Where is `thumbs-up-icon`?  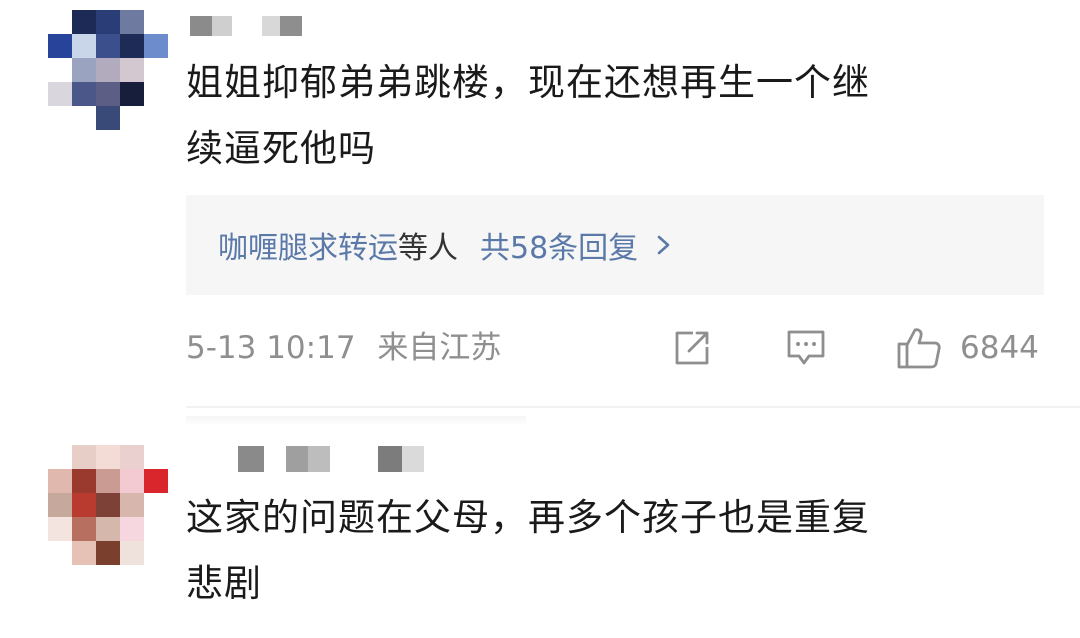
thumbs-up-icon is located at coordinates (919, 348).